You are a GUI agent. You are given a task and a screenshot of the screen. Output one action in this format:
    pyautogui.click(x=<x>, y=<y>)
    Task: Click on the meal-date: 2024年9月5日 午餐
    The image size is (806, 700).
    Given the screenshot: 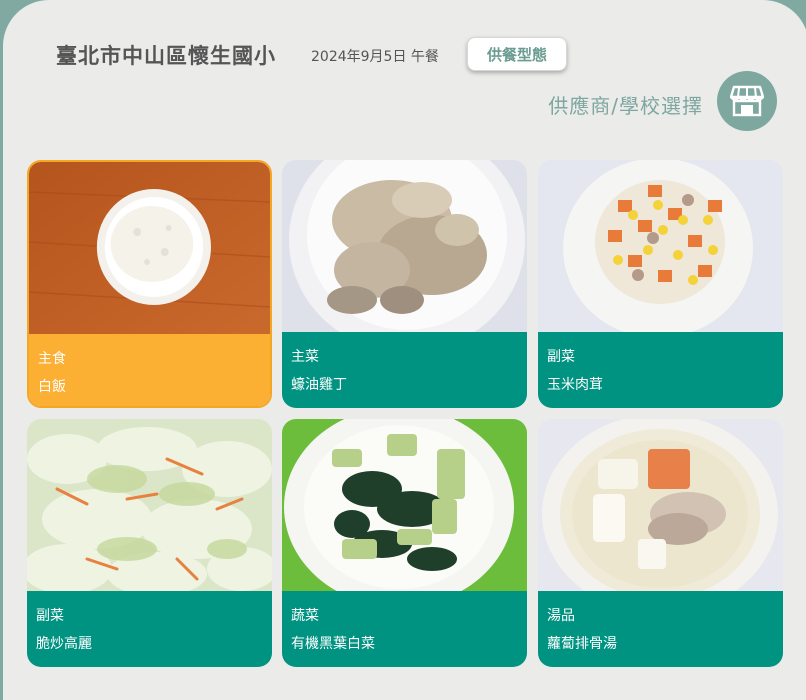 What is the action you would take?
    pyautogui.click(x=375, y=57)
    